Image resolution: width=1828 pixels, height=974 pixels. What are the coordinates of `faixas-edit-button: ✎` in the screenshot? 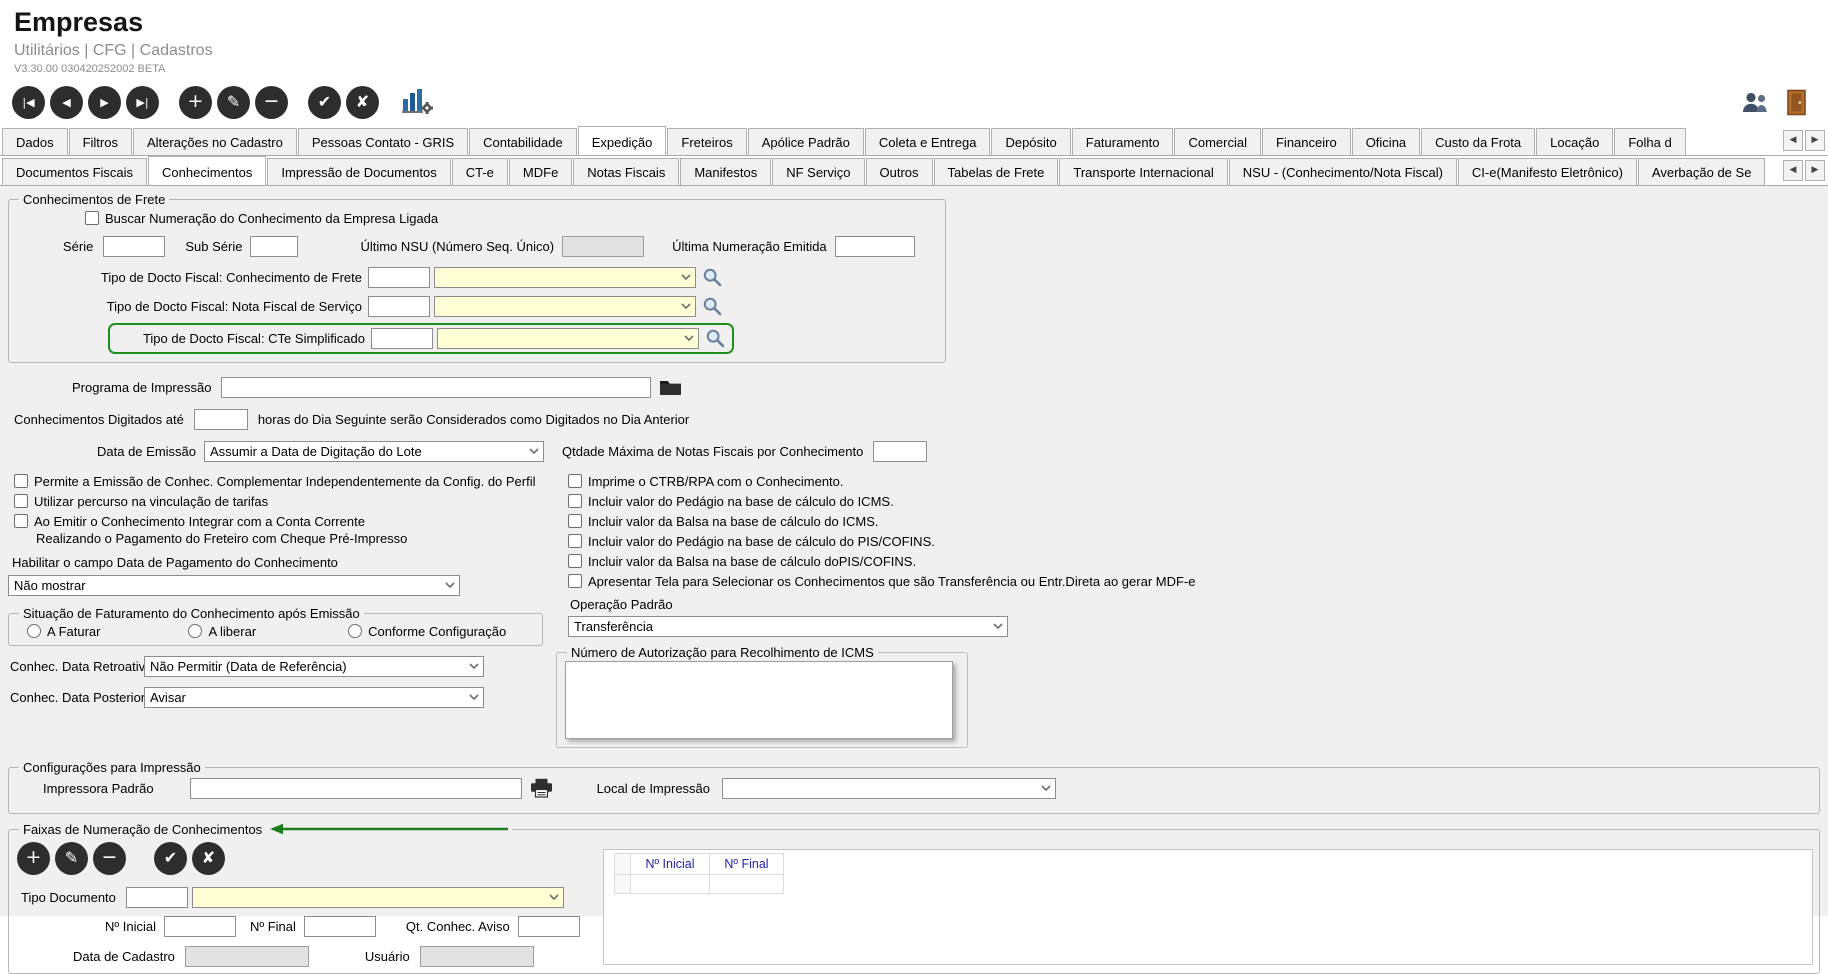 It's located at (71, 858).